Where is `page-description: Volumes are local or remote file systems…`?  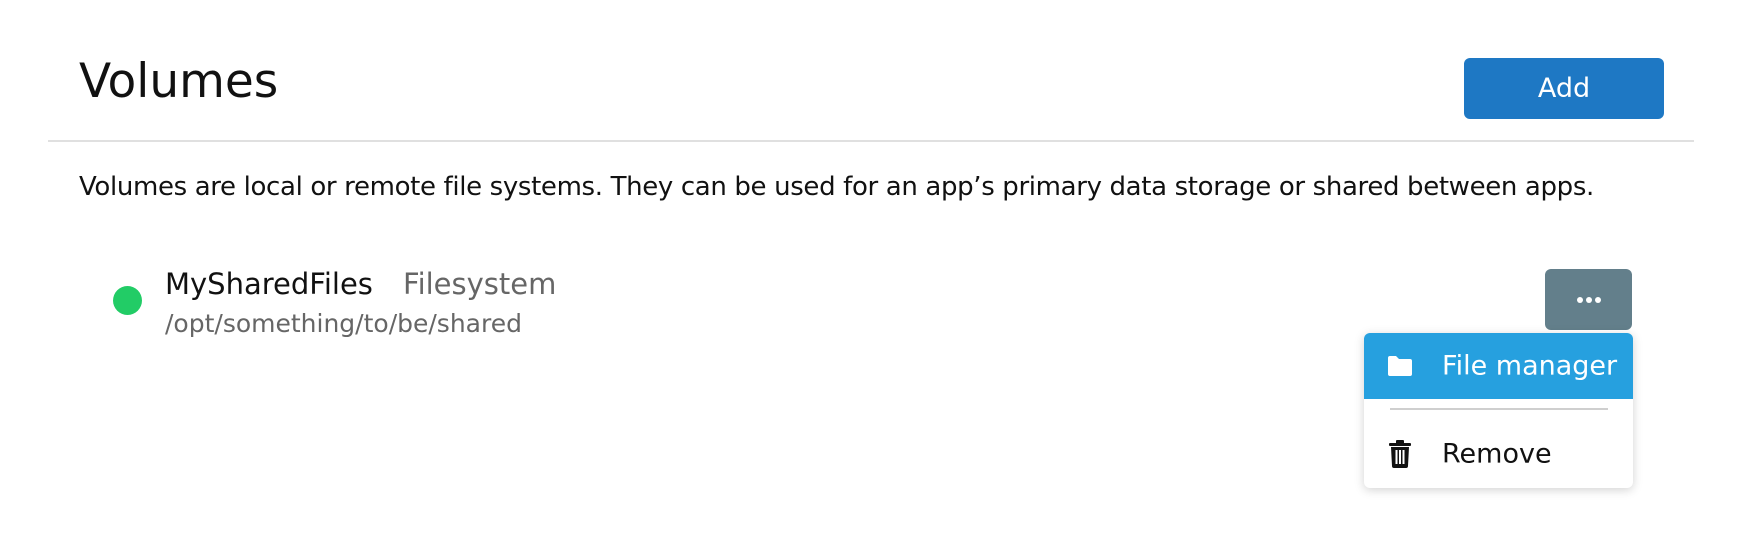
page-description: Volumes are local or remote file systems… is located at coordinates (836, 187).